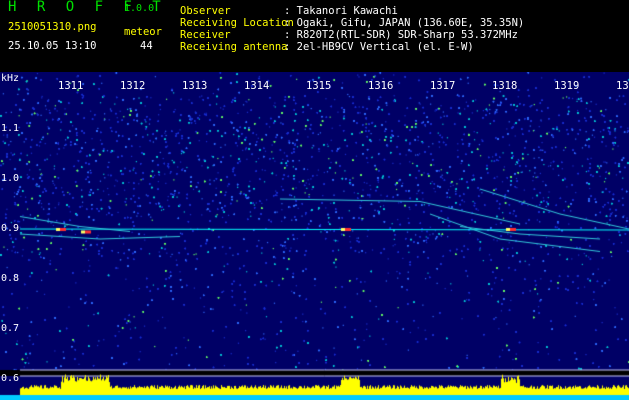  Describe the element at coordinates (146, 46) in the screenshot. I see `meteor-count: 44` at that location.